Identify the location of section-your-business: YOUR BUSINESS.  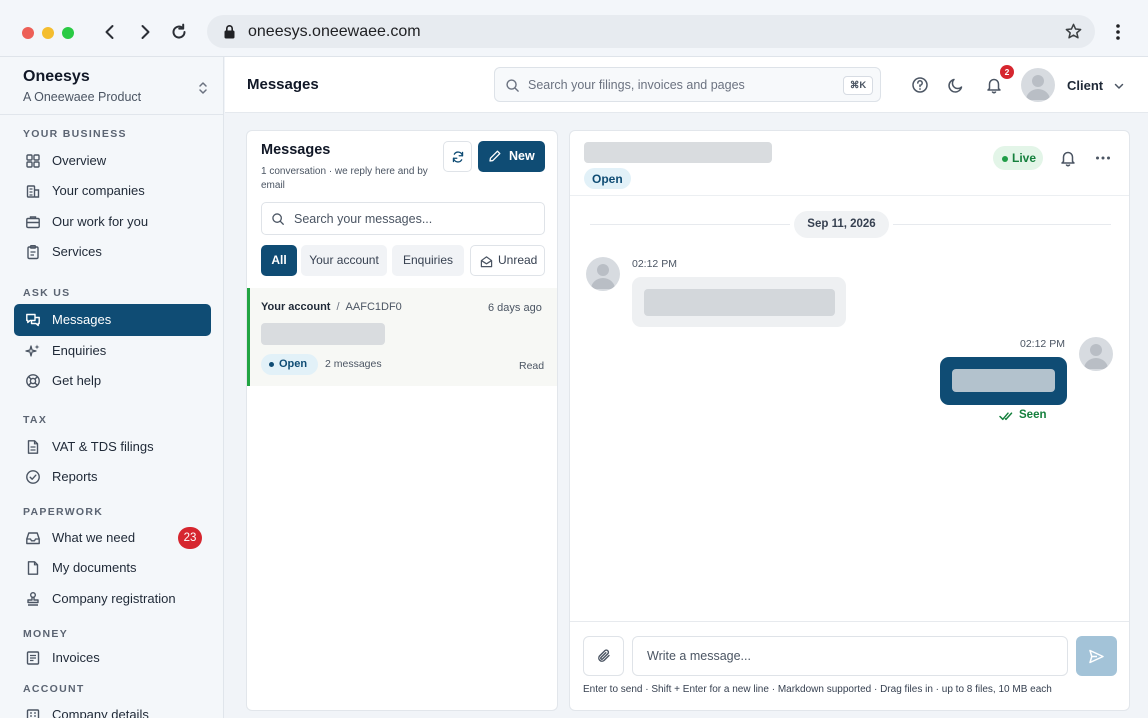
(75, 134).